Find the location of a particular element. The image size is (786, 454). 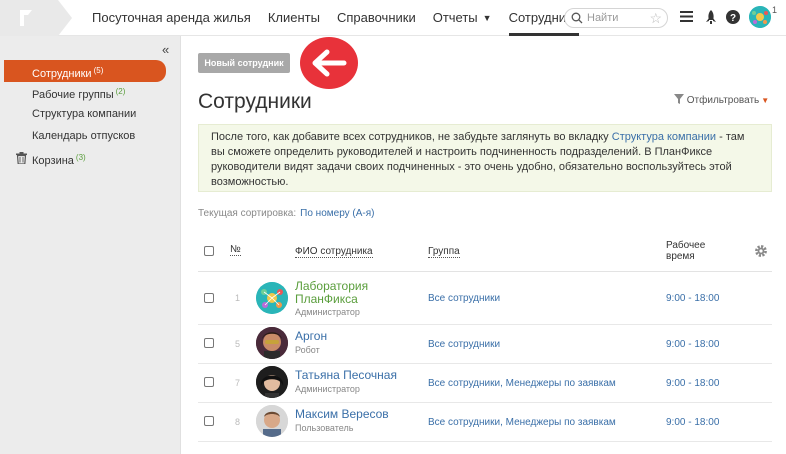

search-icon is located at coordinates (577, 18).